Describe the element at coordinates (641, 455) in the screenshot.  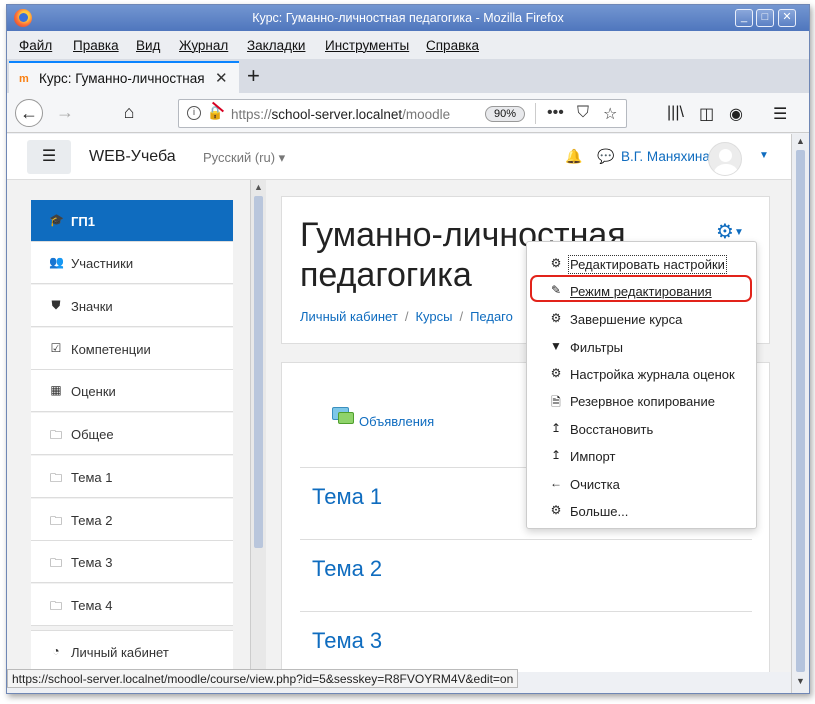
I see `menu-item-import: ↥ Импорт` at that location.